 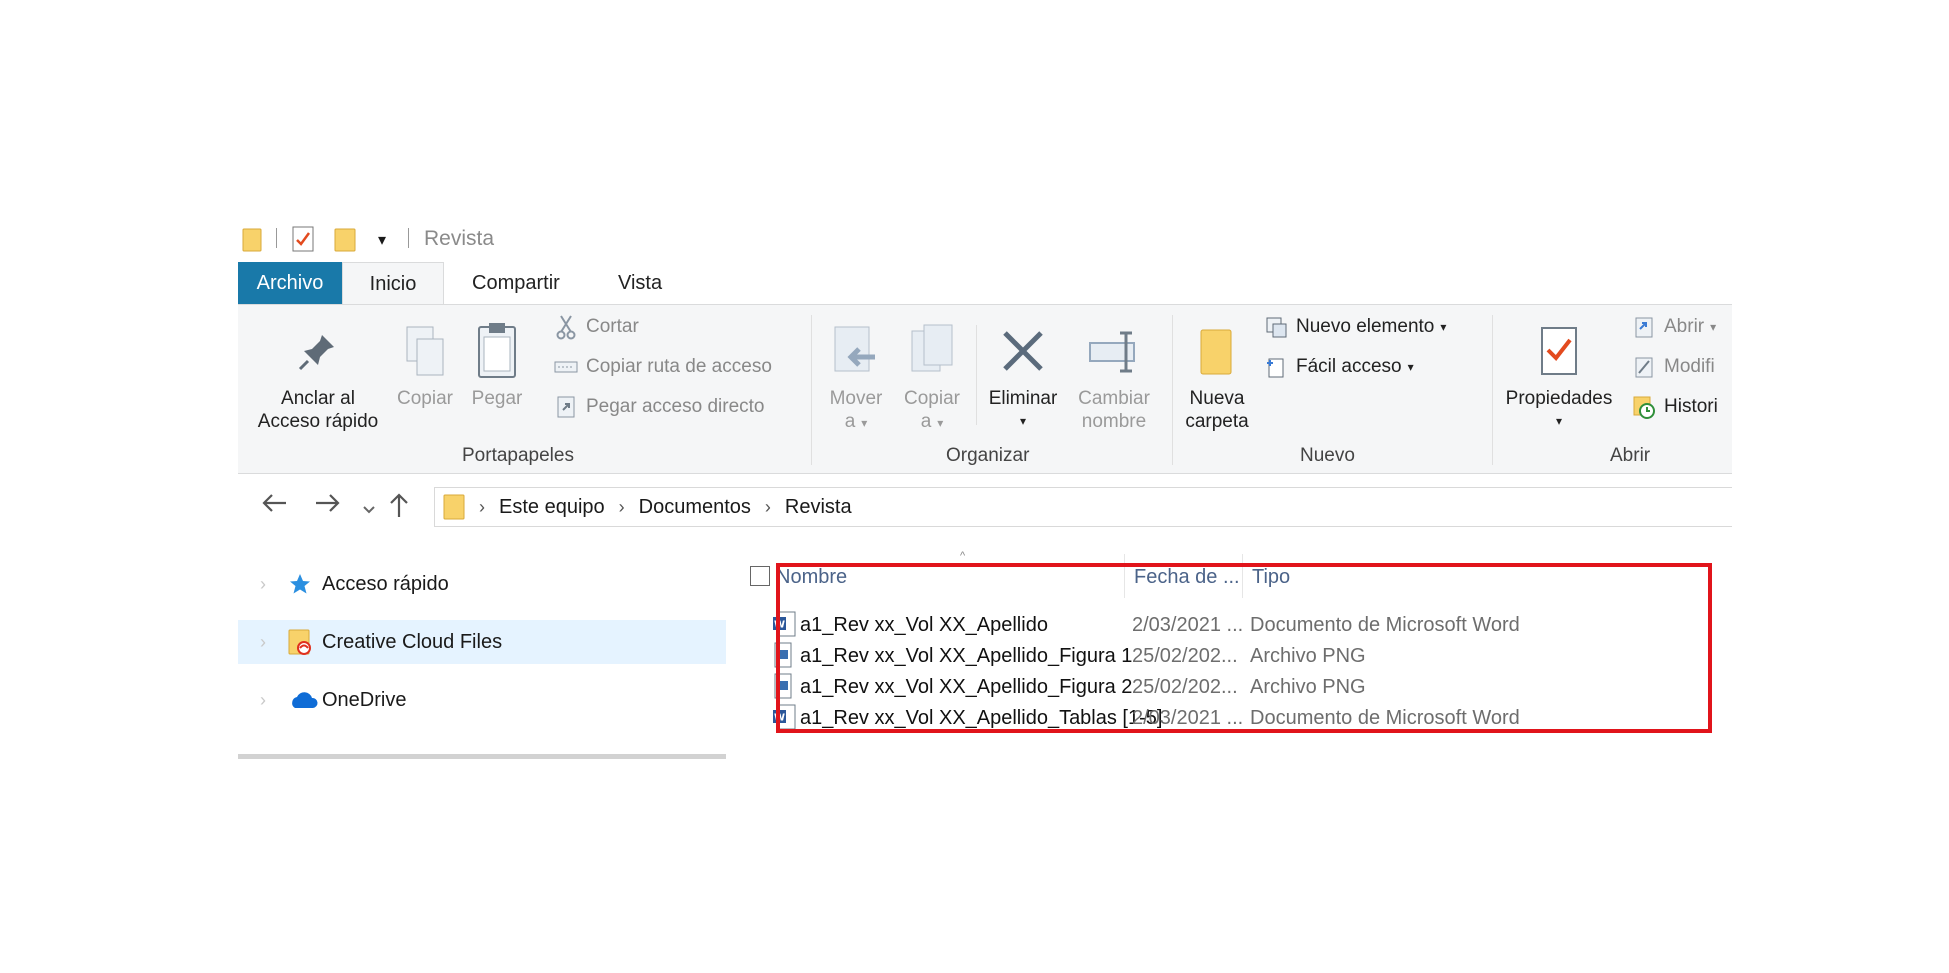 What do you see at coordinates (345, 241) in the screenshot?
I see `new-folder-quick-icon` at bounding box center [345, 241].